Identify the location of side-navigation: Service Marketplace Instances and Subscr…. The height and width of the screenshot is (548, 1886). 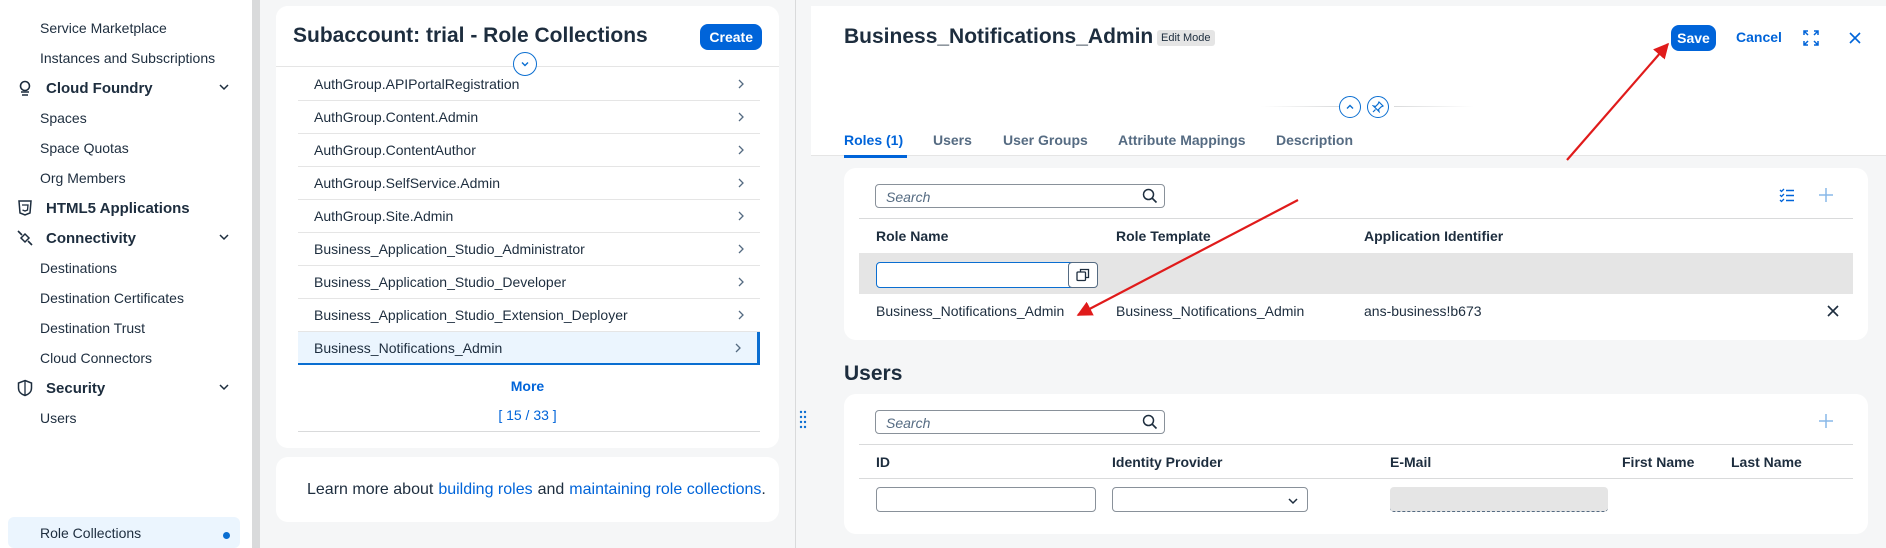
(126, 274).